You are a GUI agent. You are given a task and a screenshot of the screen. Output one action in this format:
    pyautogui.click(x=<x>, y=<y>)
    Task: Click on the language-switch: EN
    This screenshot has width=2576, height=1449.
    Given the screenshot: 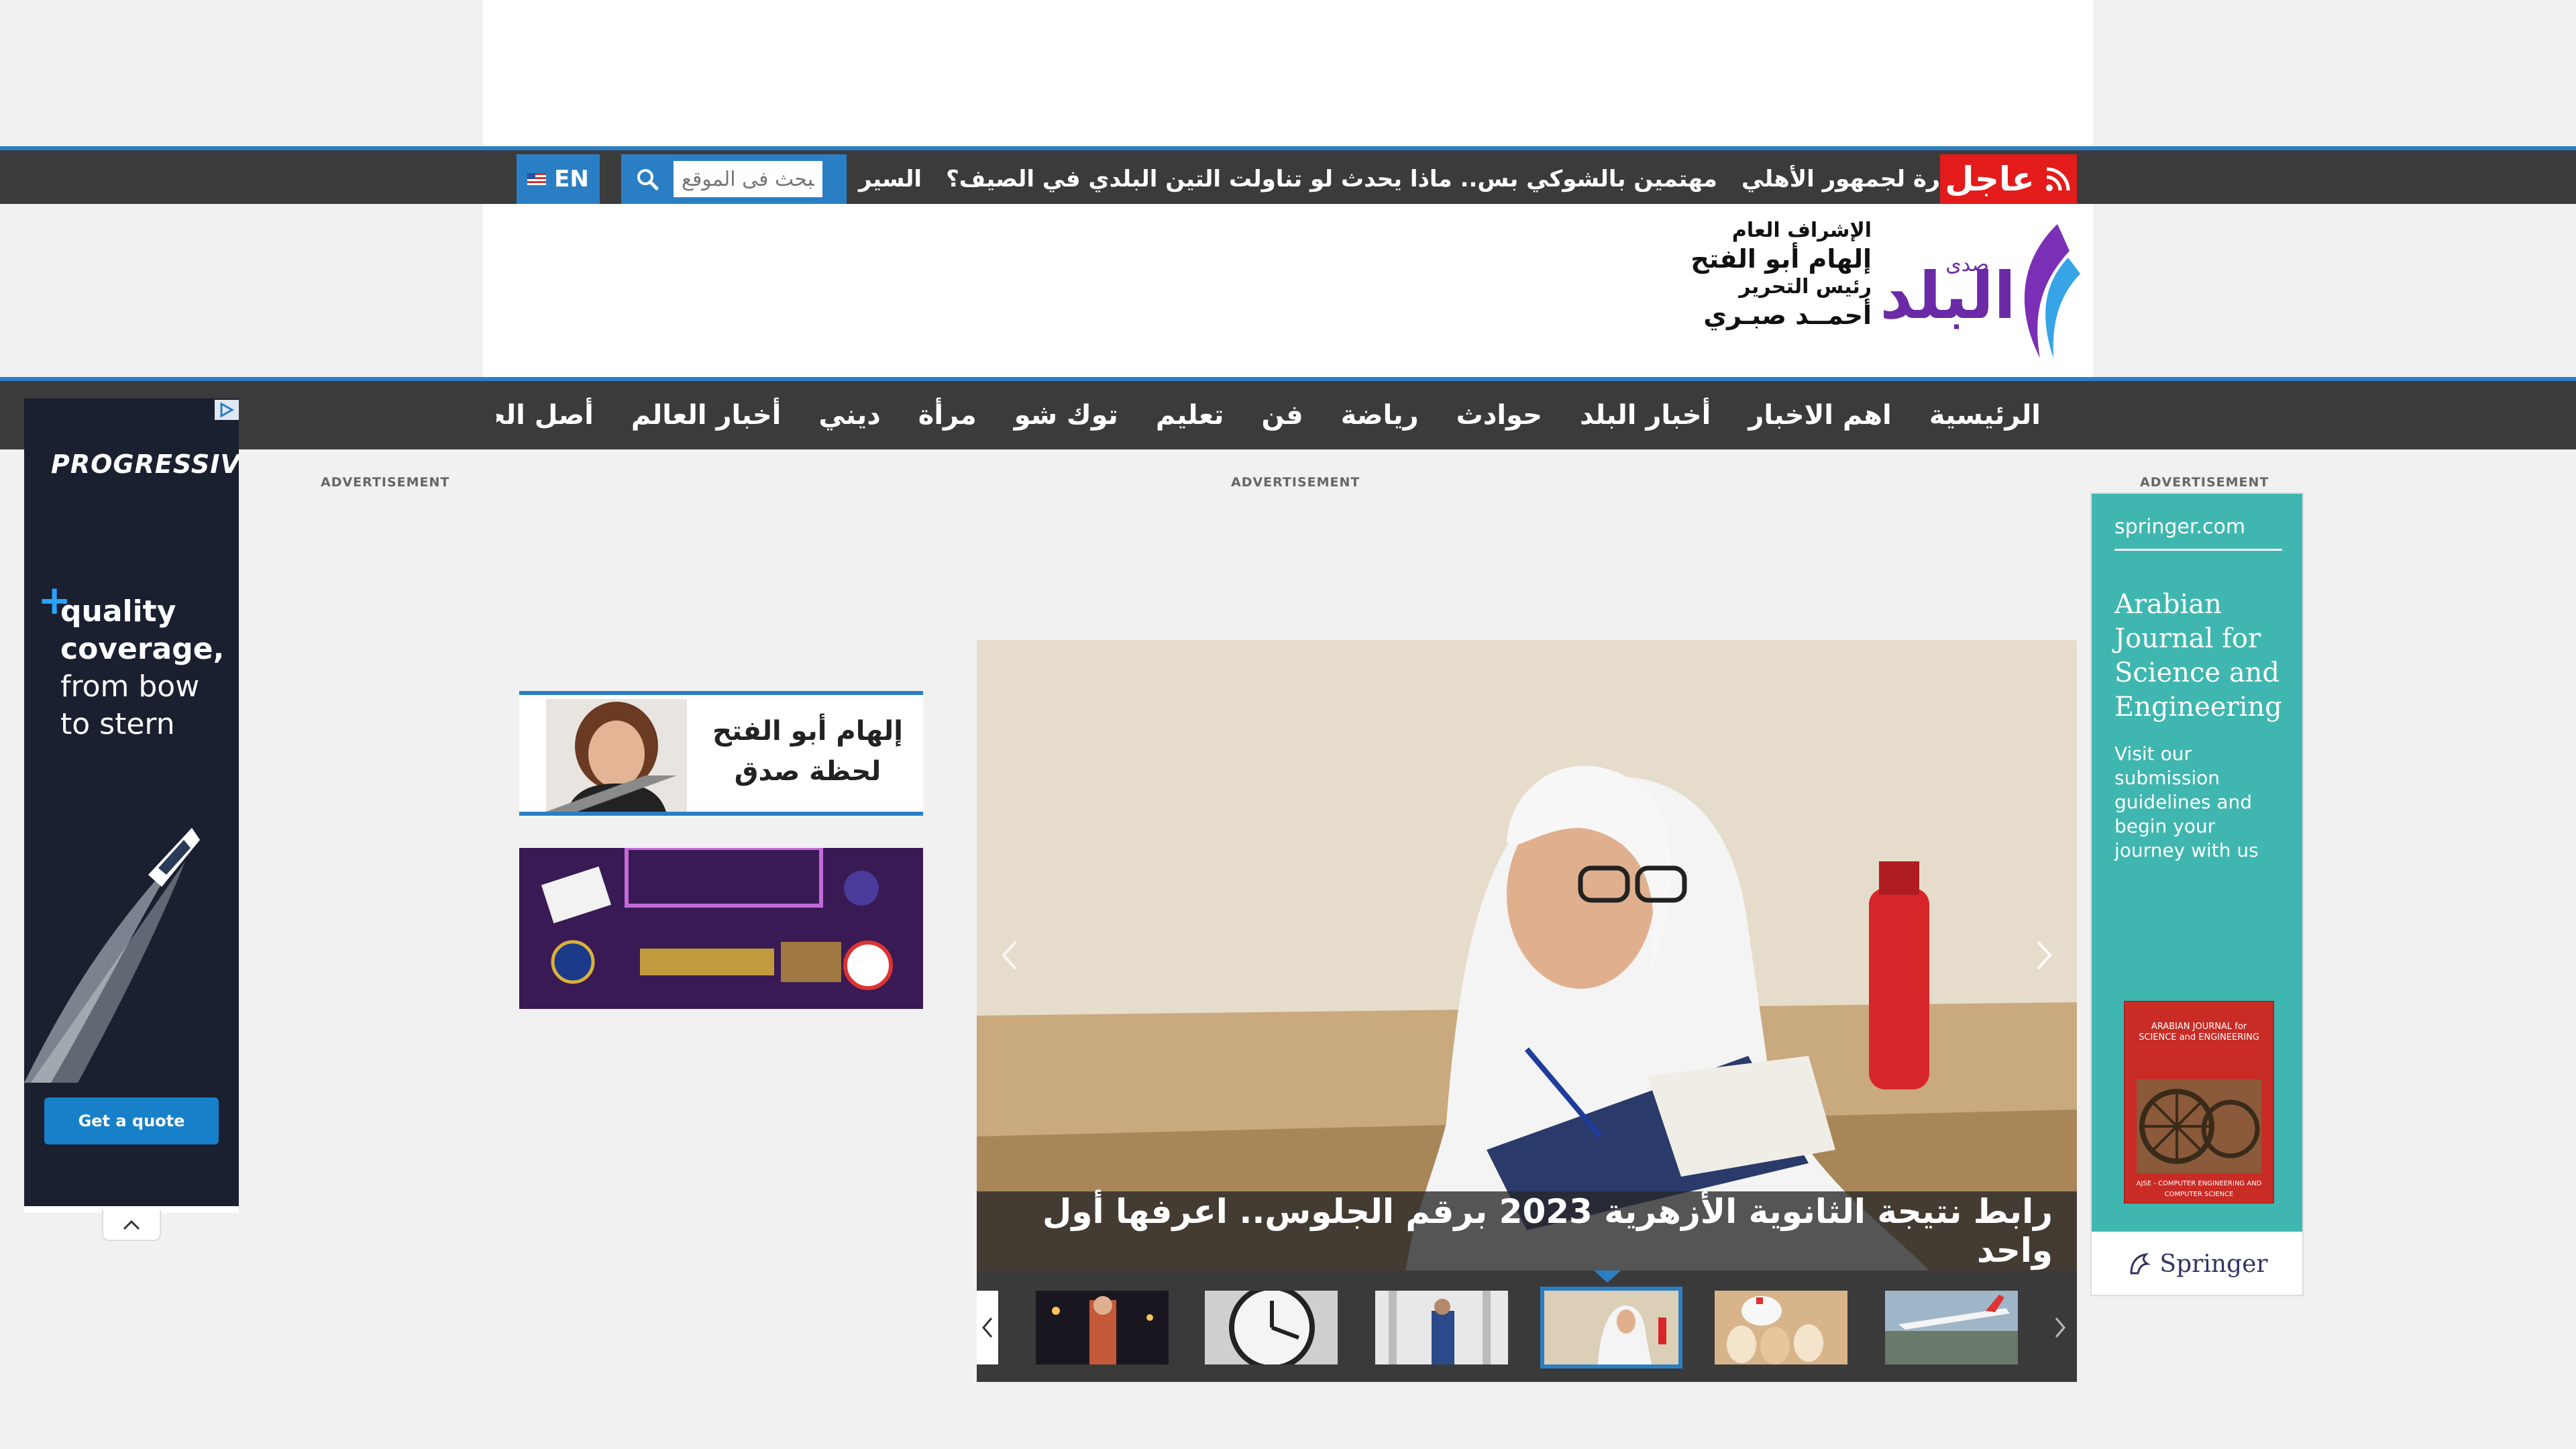 What is the action you would take?
    pyautogui.click(x=558, y=179)
    